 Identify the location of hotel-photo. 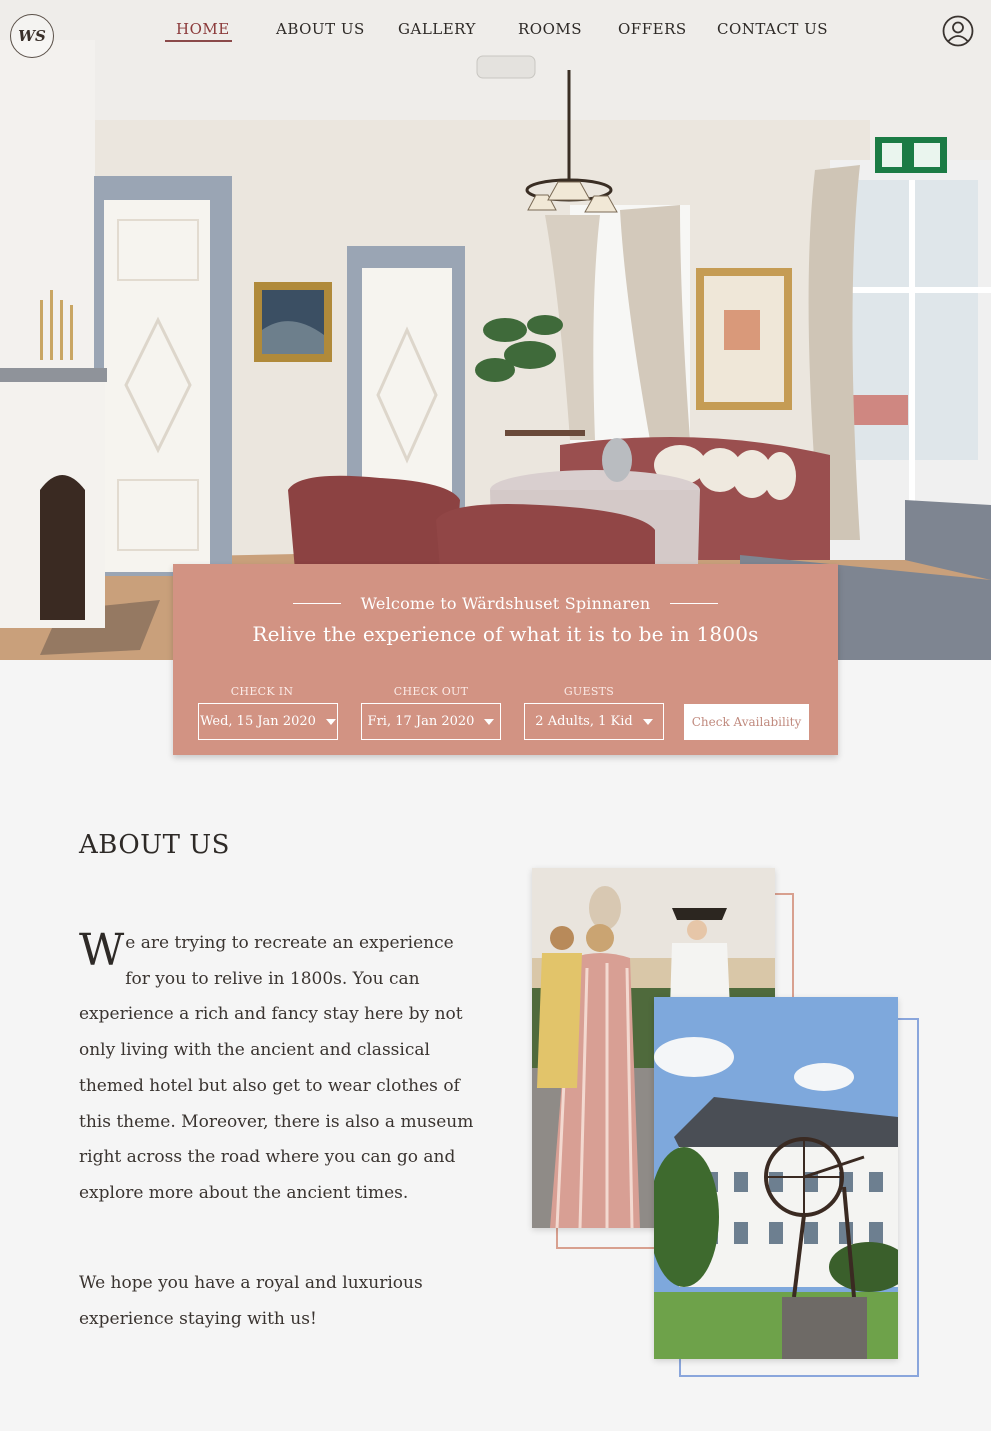
(776, 1178).